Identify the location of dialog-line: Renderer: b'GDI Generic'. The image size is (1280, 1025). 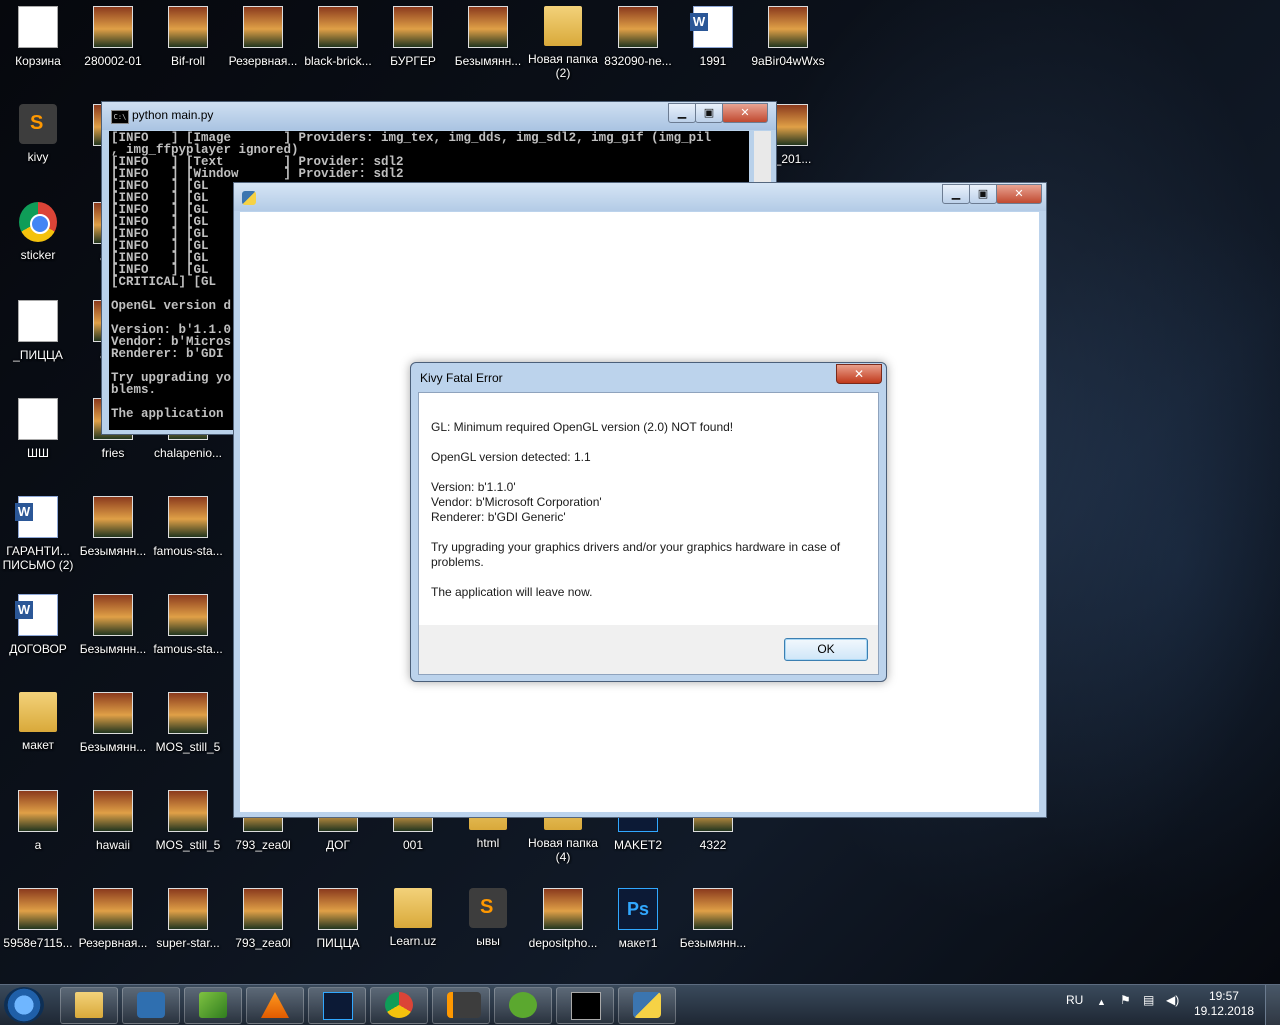
(498, 517).